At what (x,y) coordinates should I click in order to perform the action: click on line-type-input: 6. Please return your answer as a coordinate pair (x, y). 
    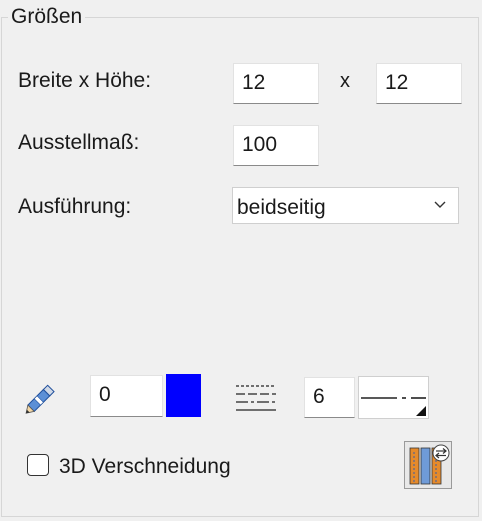
    Looking at the image, I should click on (329, 397).